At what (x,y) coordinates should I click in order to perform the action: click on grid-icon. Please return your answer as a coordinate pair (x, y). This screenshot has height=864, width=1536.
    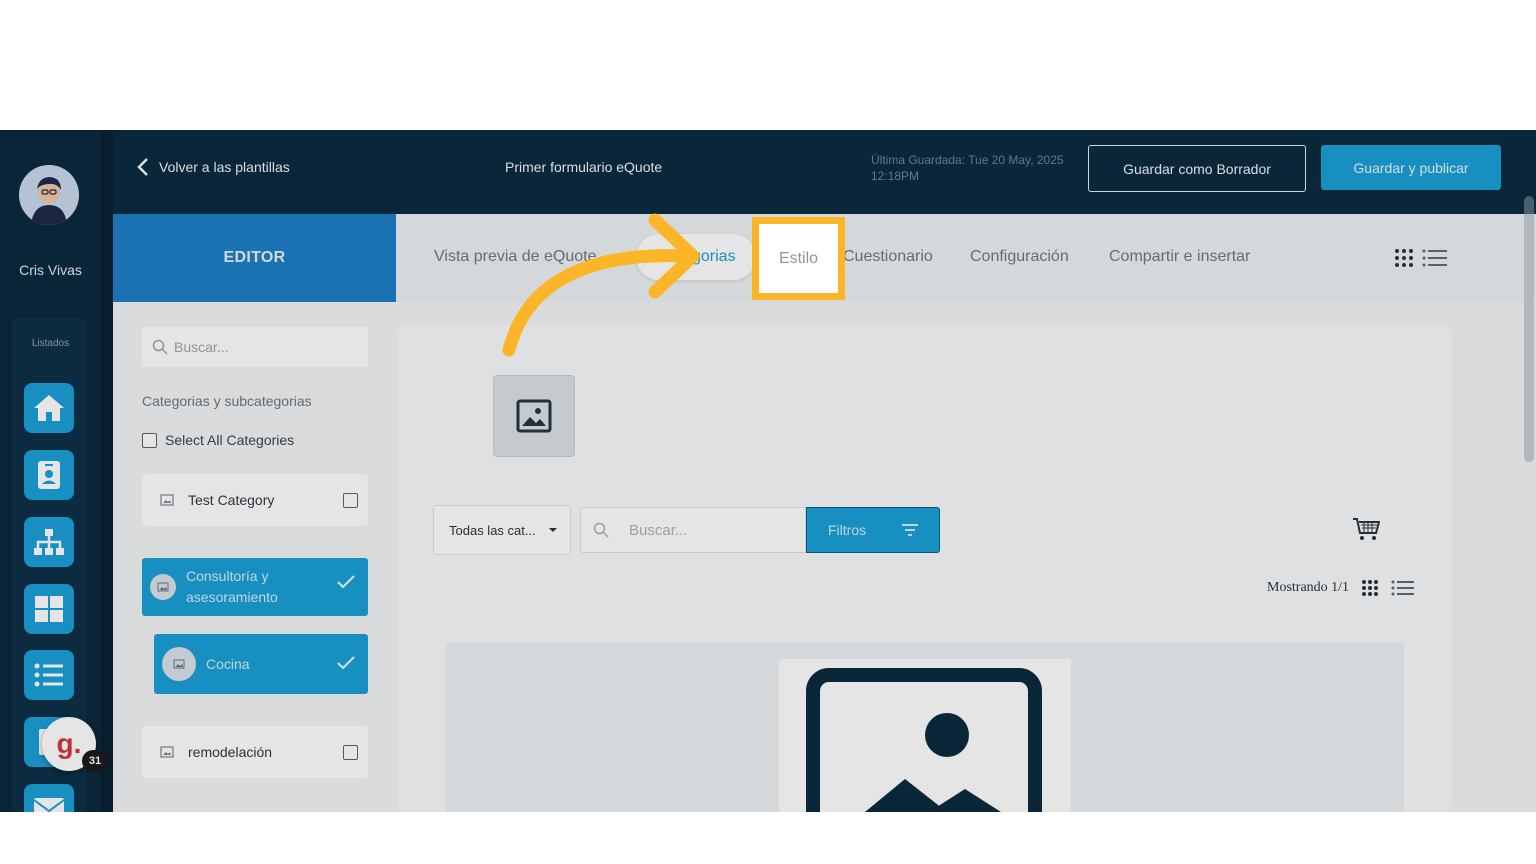
    Looking at the image, I should click on (49, 609).